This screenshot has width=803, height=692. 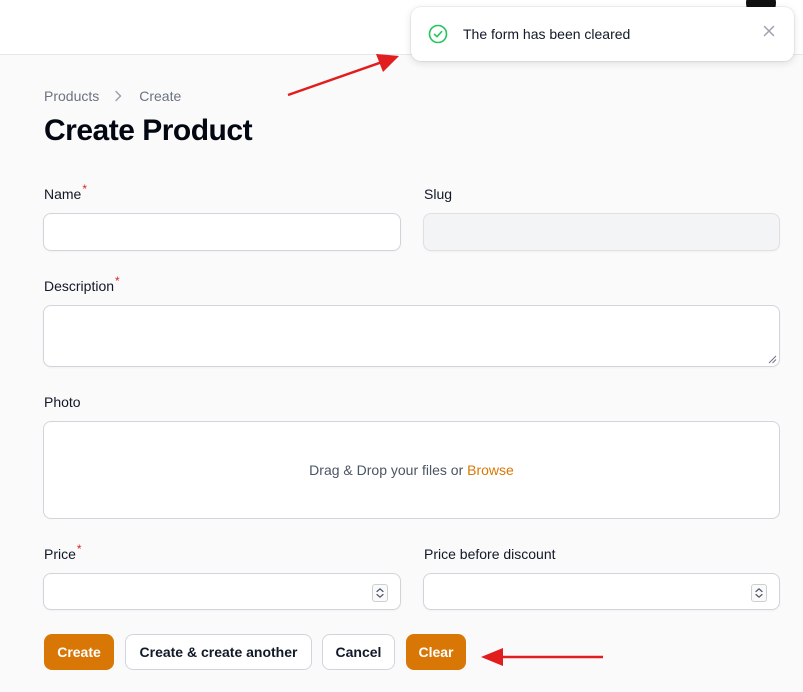 What do you see at coordinates (112, 96) in the screenshot?
I see `breadcrumb: Products Create` at bounding box center [112, 96].